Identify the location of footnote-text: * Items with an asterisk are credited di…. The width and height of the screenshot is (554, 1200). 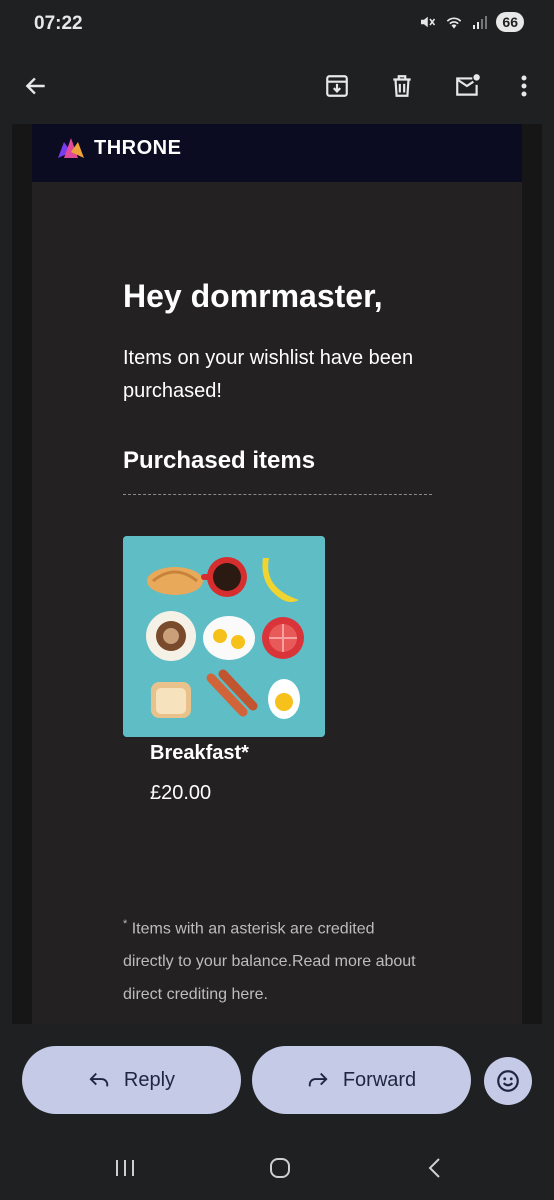
(273, 959).